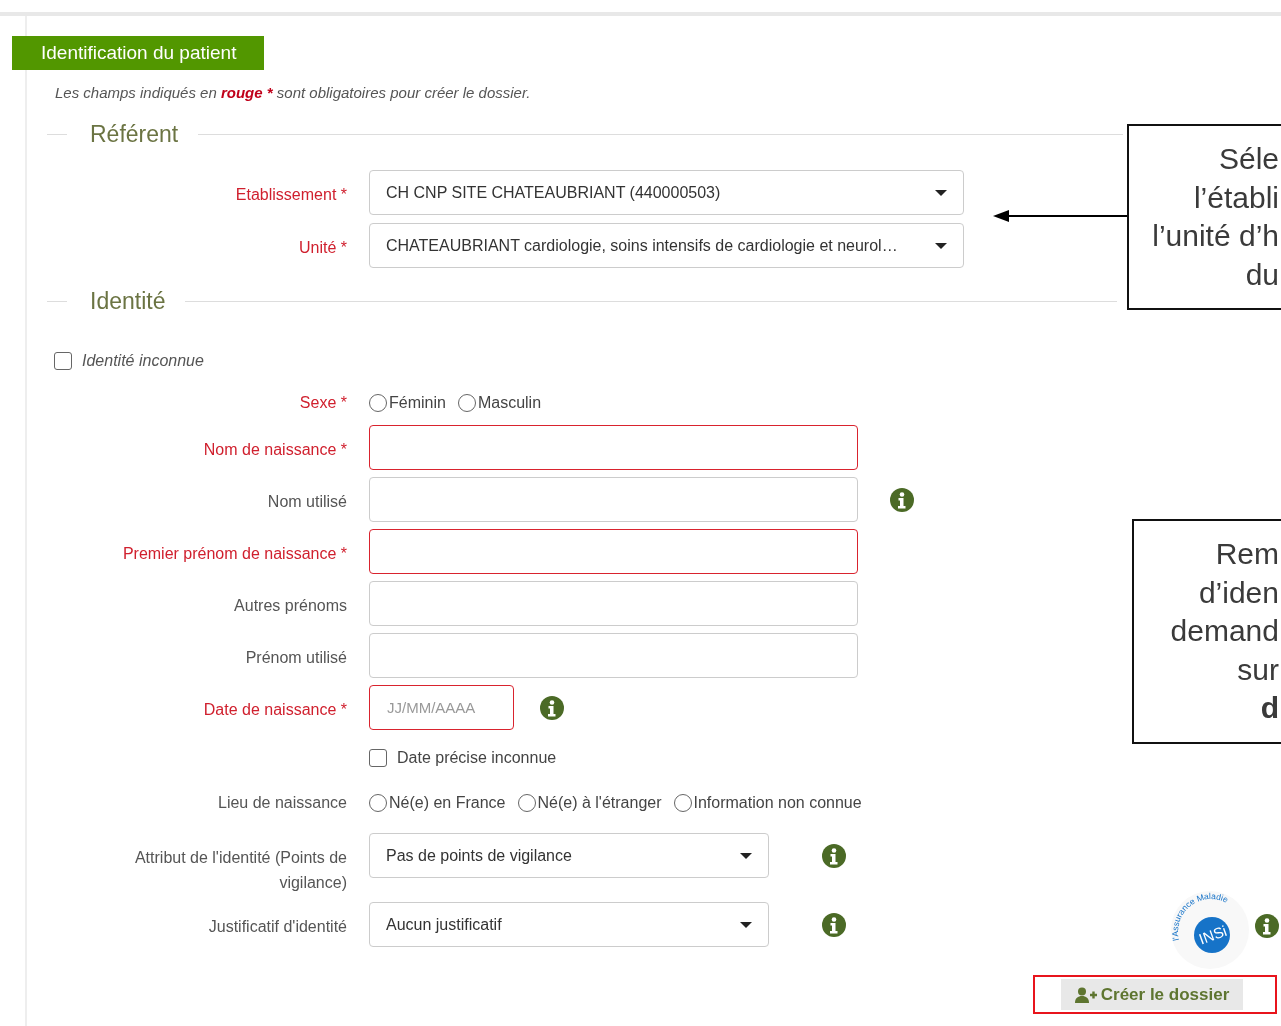 The width and height of the screenshot is (1281, 1026). What do you see at coordinates (666, 192) in the screenshot?
I see `dropdown: CH CNP SITE CHATEAUBRIANT (440000503)` at bounding box center [666, 192].